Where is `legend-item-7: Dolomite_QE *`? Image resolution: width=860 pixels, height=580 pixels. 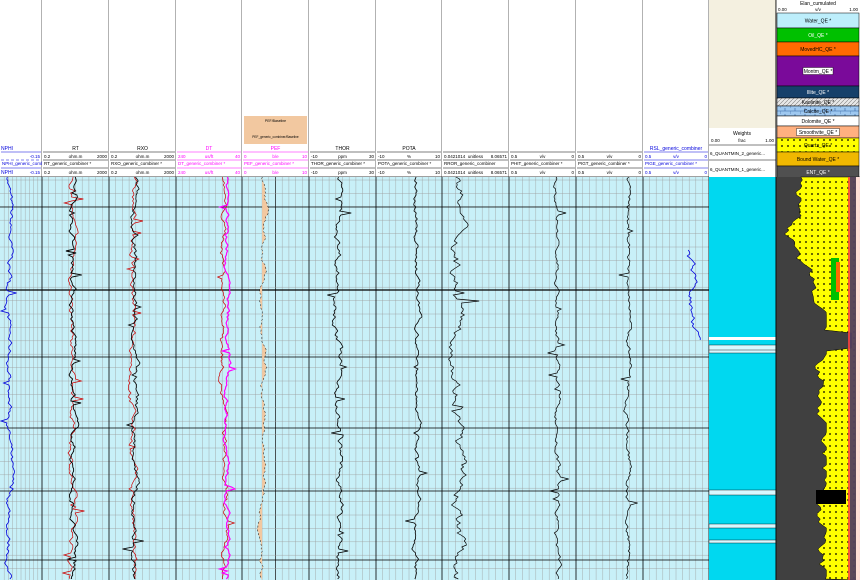 legend-item-7: Dolomite_QE * is located at coordinates (818, 121).